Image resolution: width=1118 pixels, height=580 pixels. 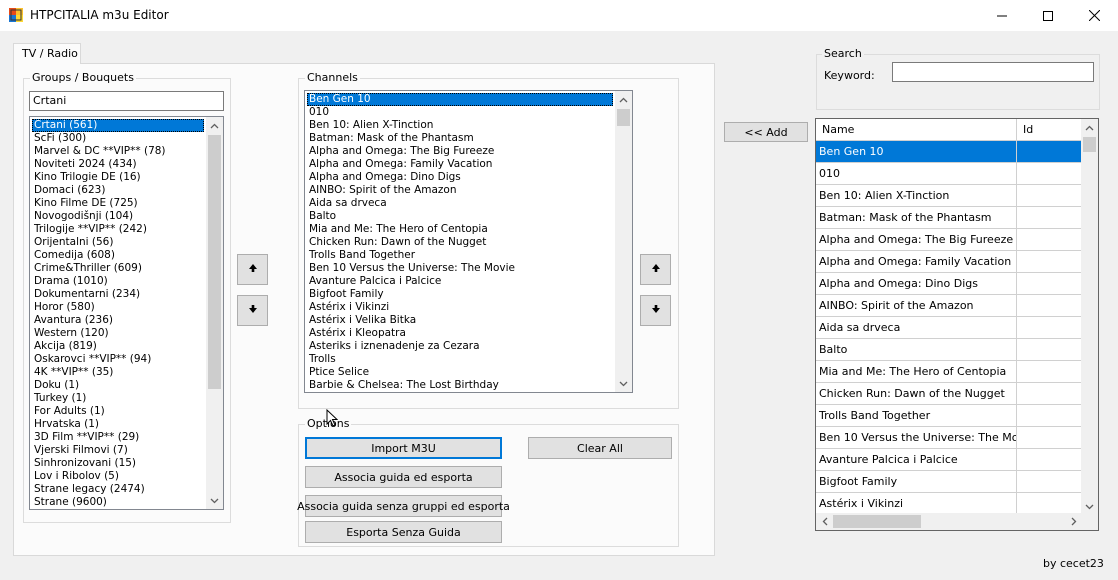 What do you see at coordinates (460, 320) in the screenshot?
I see `list-item: Astérix i Velika Bitka` at bounding box center [460, 320].